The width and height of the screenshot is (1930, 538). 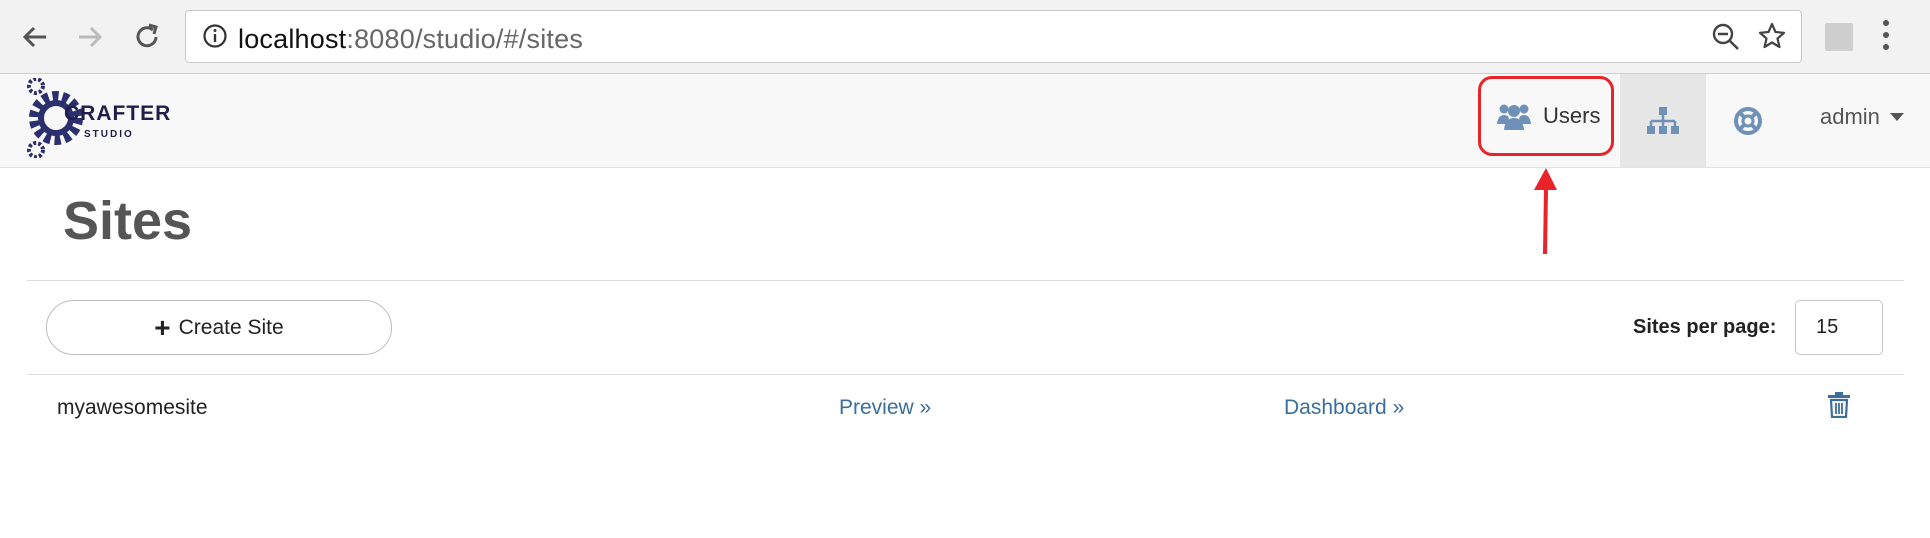 I want to click on forward-button, so click(x=90, y=37).